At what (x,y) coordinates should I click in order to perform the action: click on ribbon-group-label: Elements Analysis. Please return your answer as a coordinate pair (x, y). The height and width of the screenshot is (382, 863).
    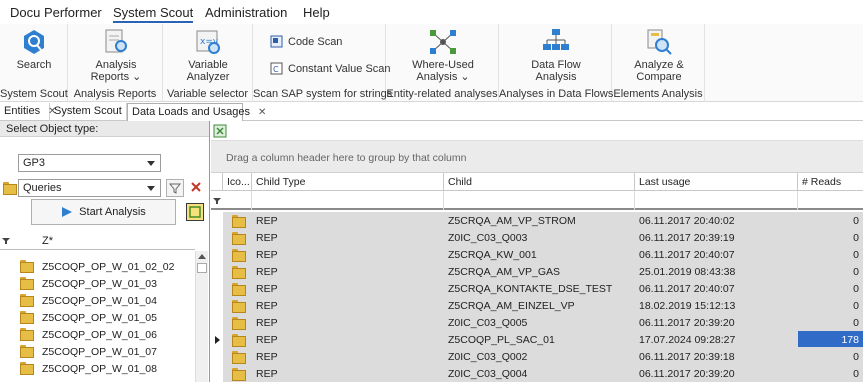
    Looking at the image, I should click on (658, 94).